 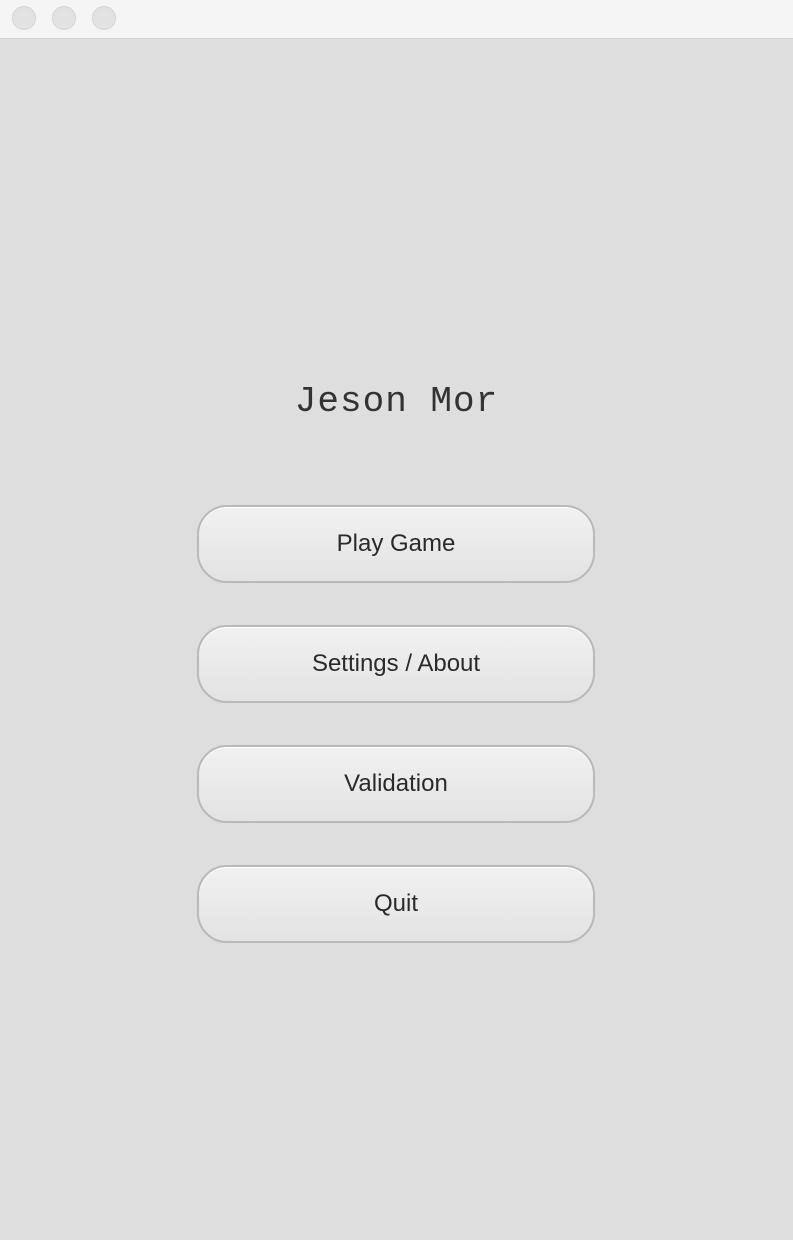 What do you see at coordinates (396, 401) in the screenshot?
I see `game-title: Jeson Mor` at bounding box center [396, 401].